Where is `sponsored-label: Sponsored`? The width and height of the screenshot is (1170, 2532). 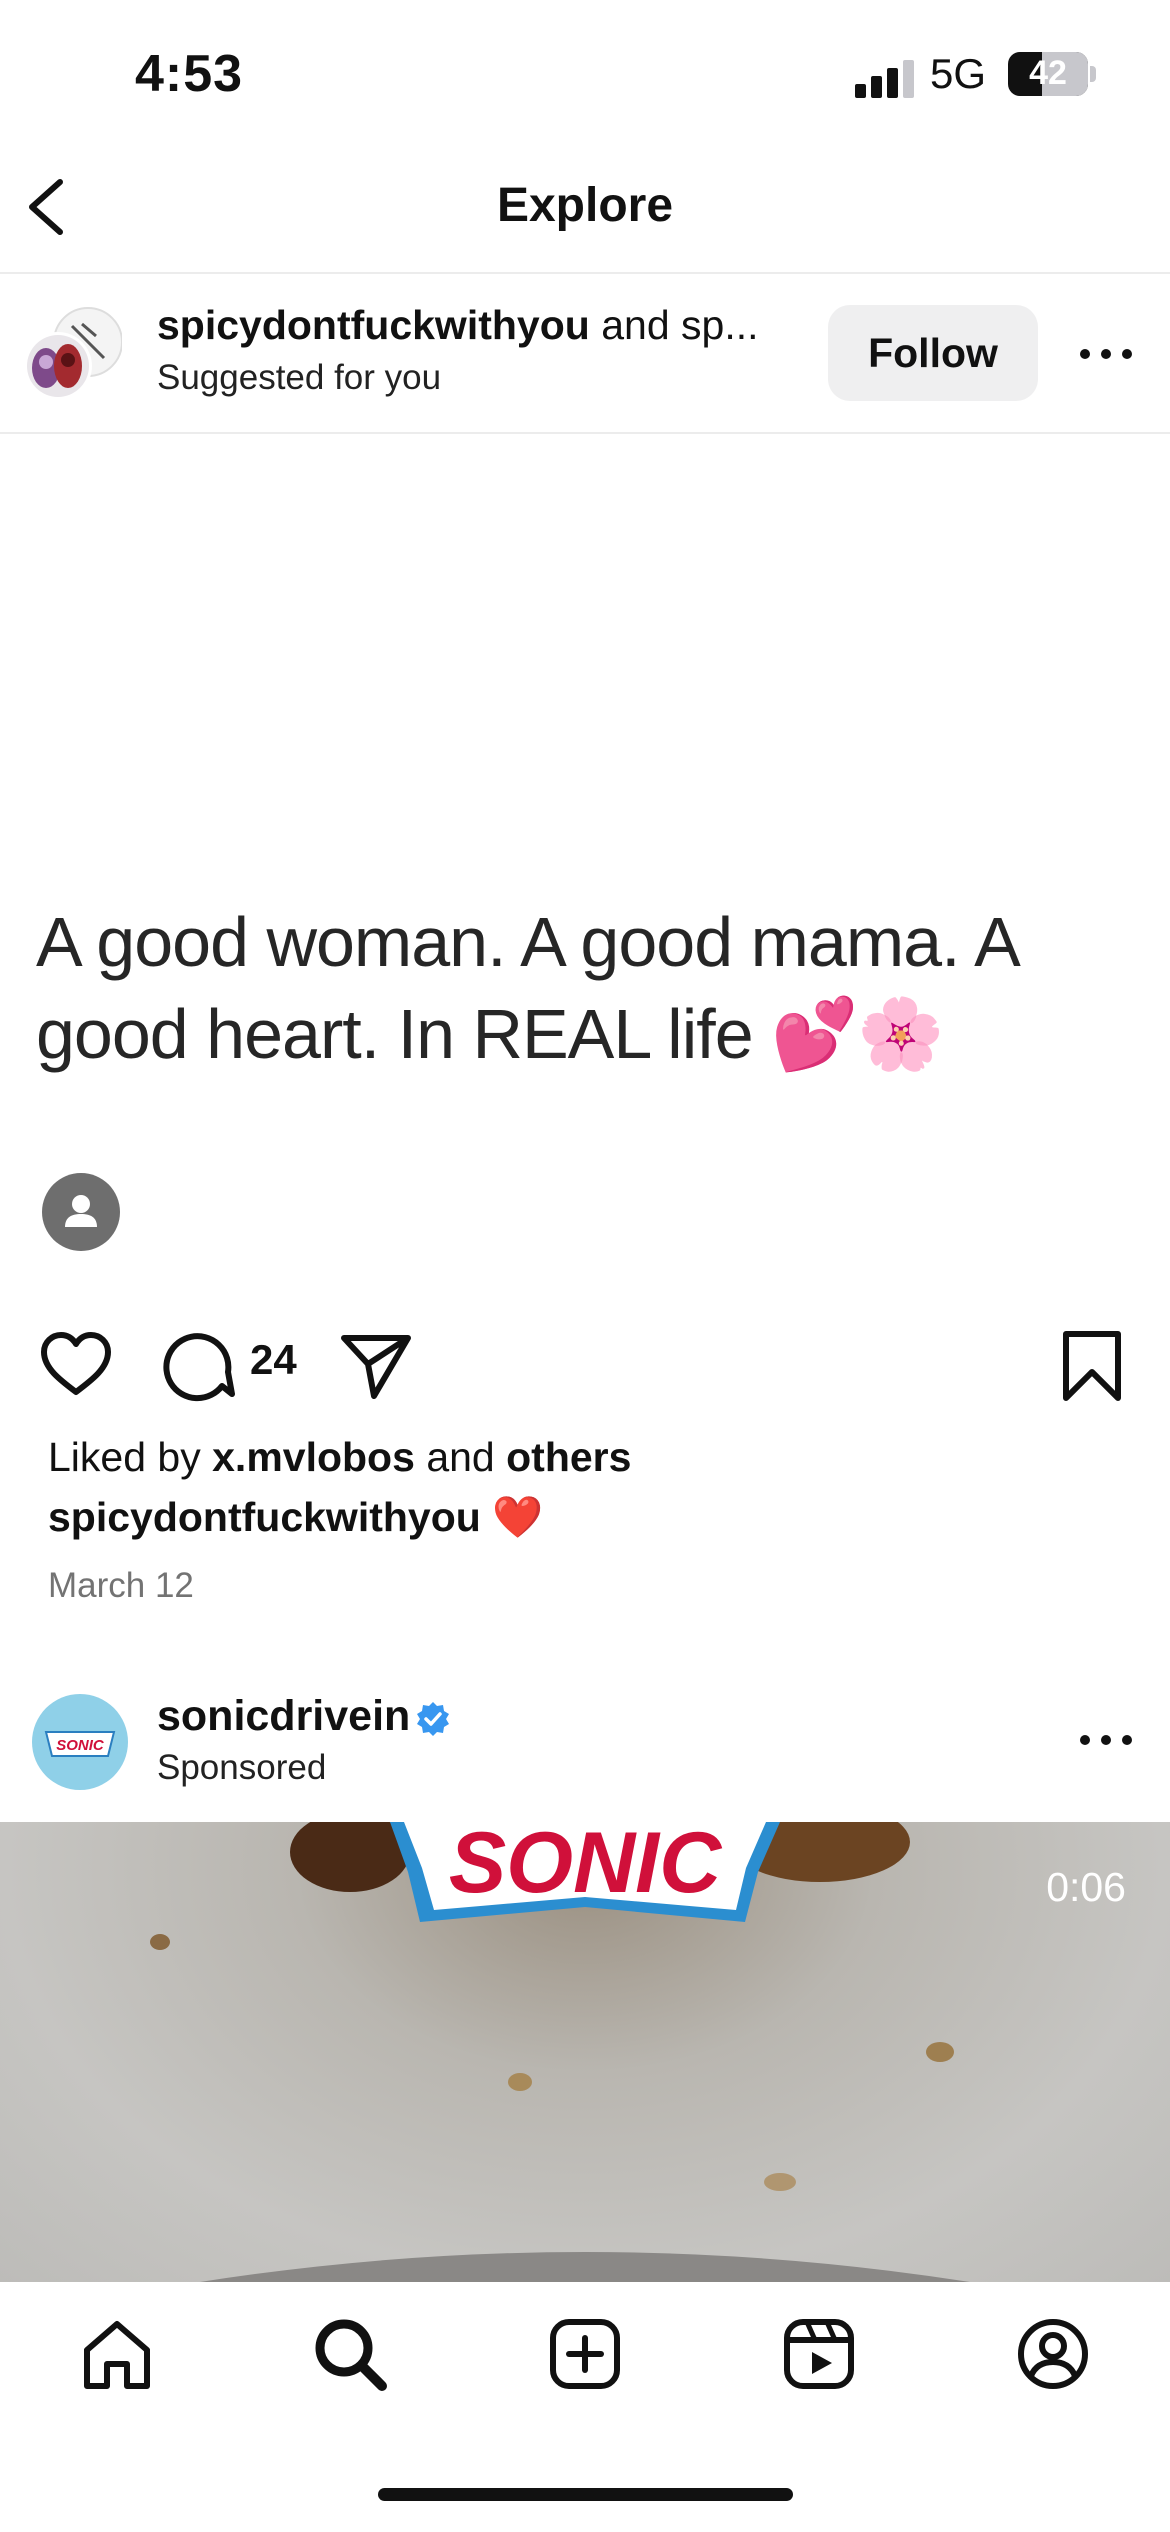
sponsored-label: Sponsored is located at coordinates (242, 1767).